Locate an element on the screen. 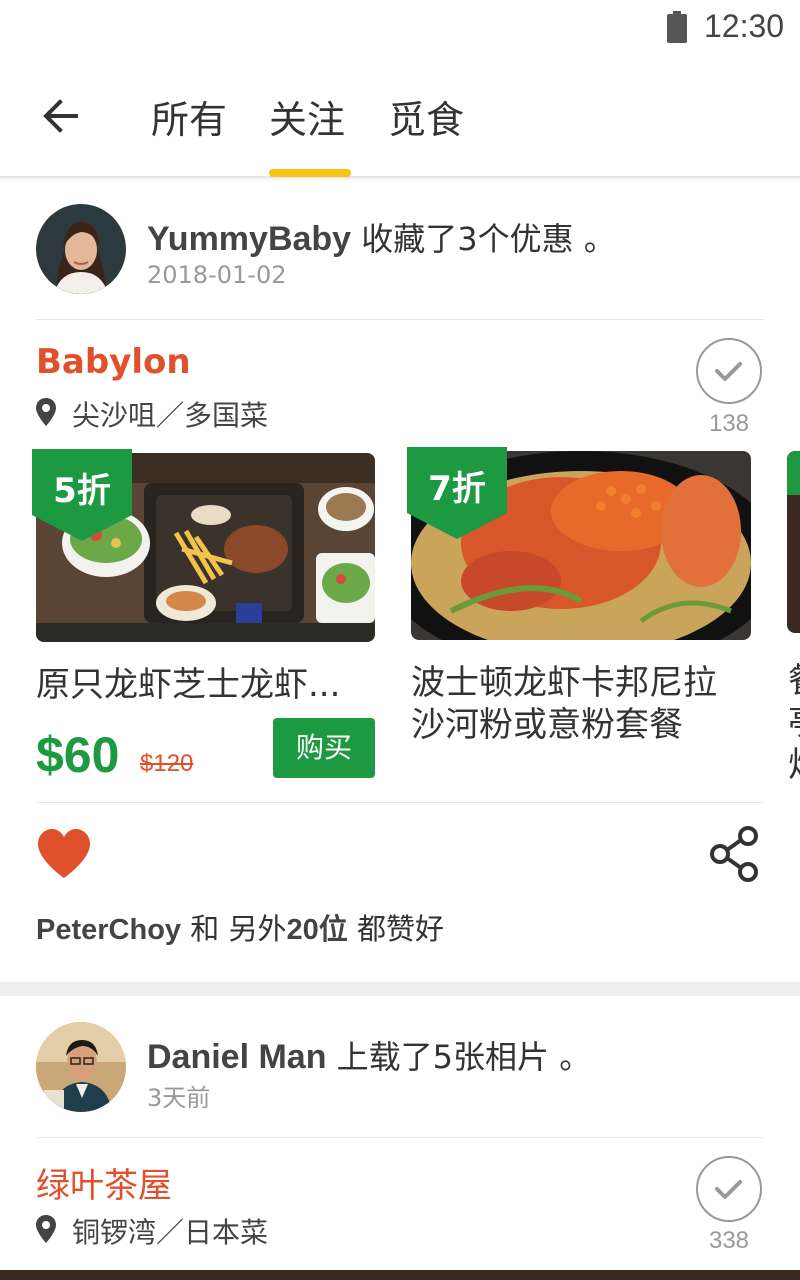 This screenshot has width=800, height=1280. back-button is located at coordinates (62, 116).